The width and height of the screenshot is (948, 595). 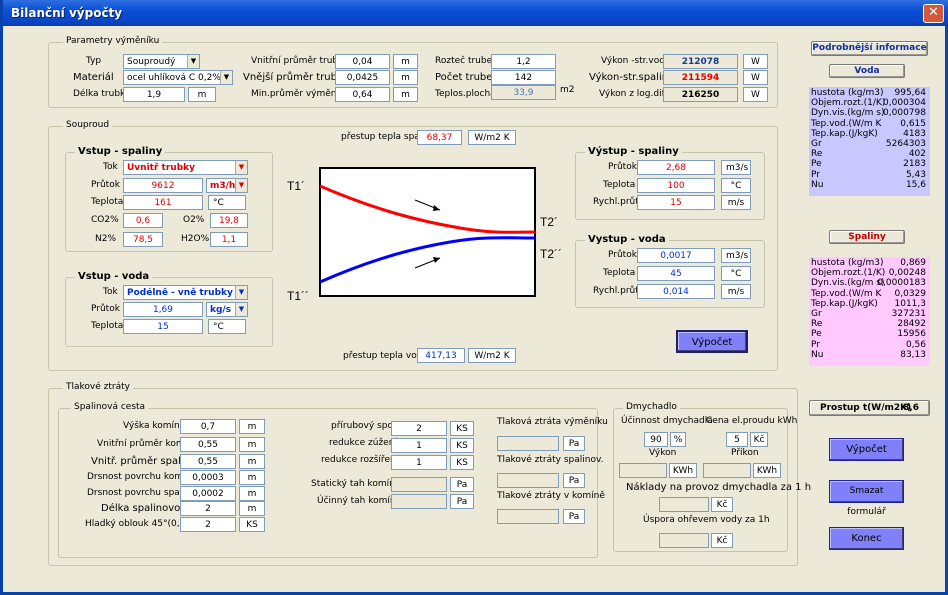 I want to click on property-value: 15956, so click(x=911, y=334).